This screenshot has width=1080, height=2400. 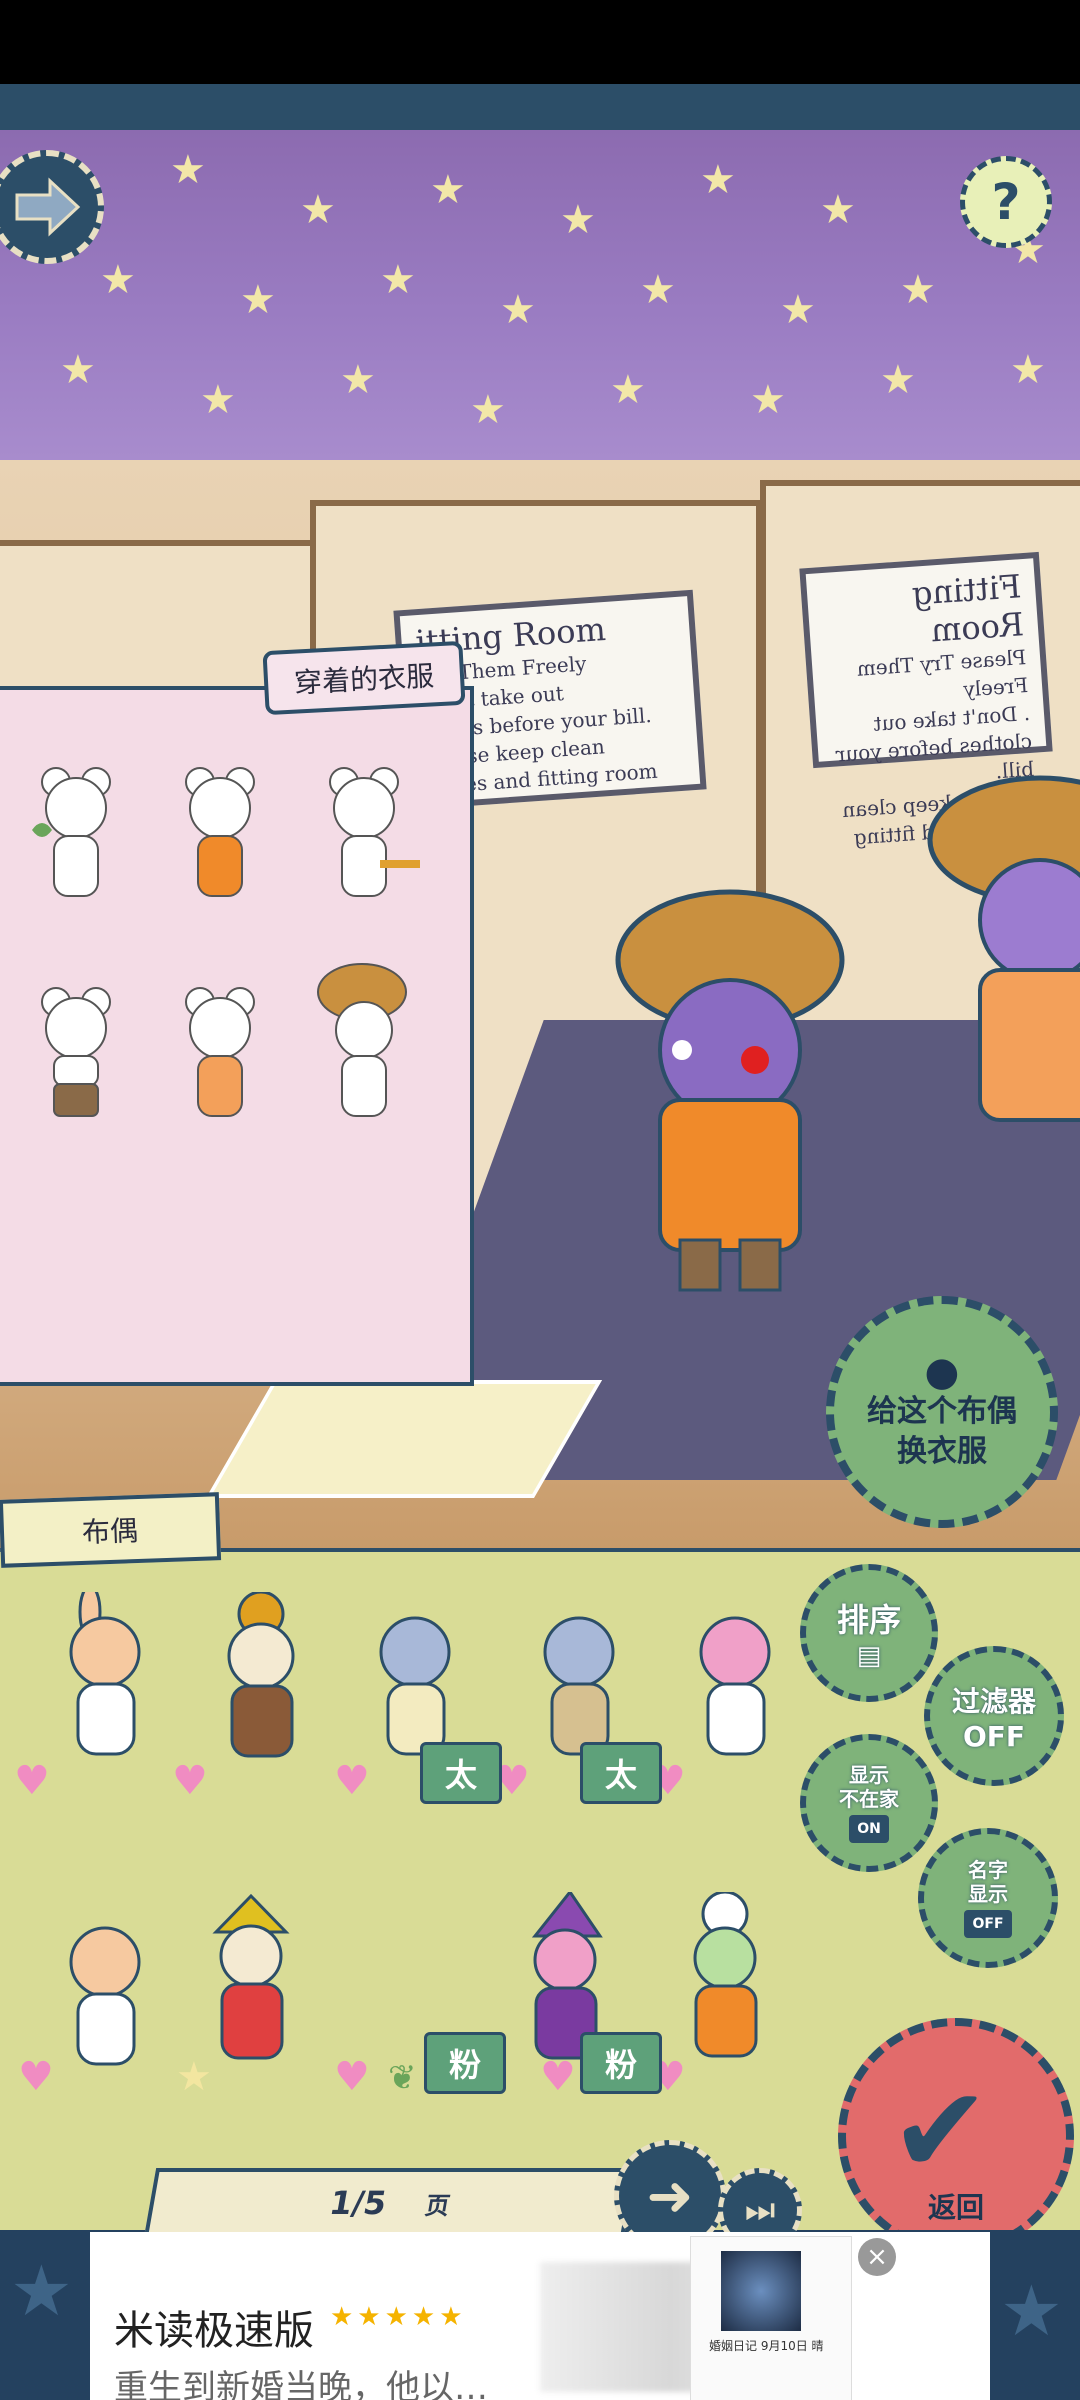 What do you see at coordinates (670, 2196) in the screenshot?
I see `arrow-right-icon: ➜` at bounding box center [670, 2196].